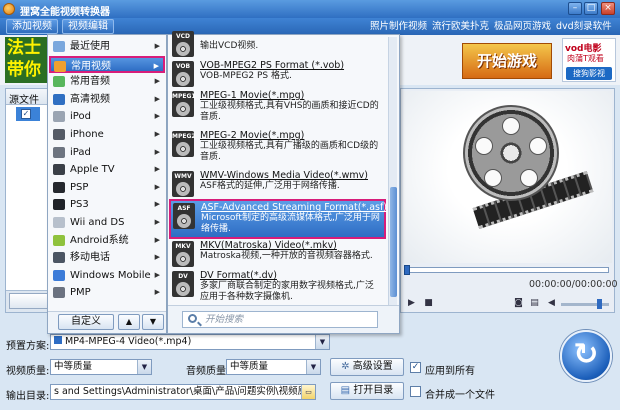 This screenshot has width=620, height=410. I want to click on move-down-button: ▼, so click(153, 322).